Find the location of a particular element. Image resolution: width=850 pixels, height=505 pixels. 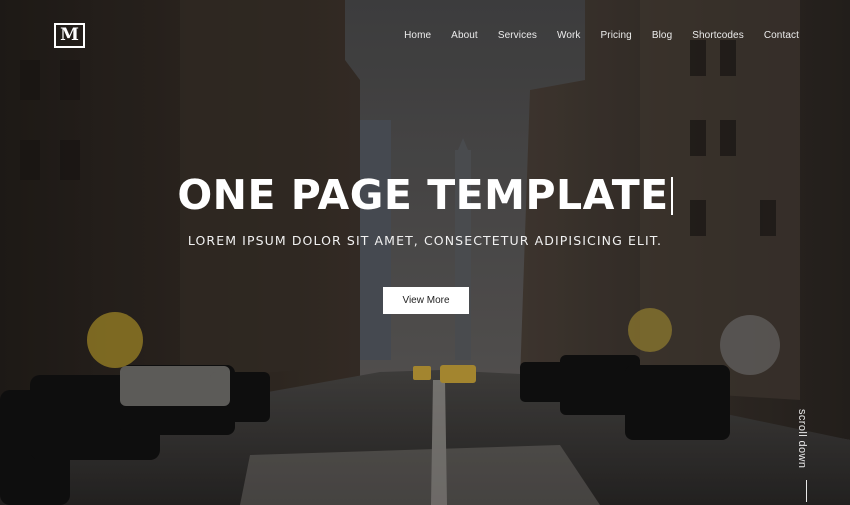

scroll-down-indicator: scroll down is located at coordinates (808, 455).